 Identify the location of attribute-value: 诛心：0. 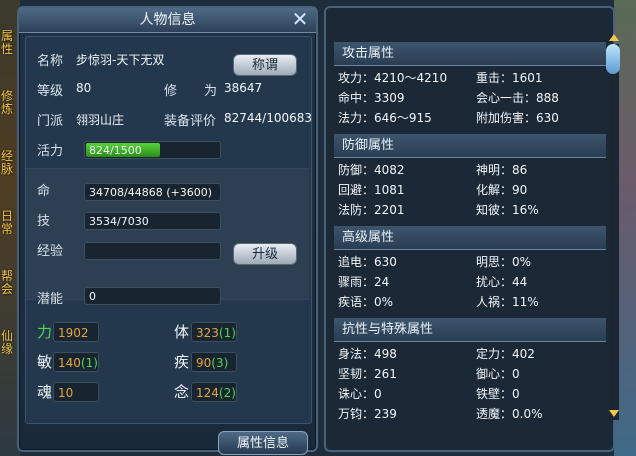
(360, 394).